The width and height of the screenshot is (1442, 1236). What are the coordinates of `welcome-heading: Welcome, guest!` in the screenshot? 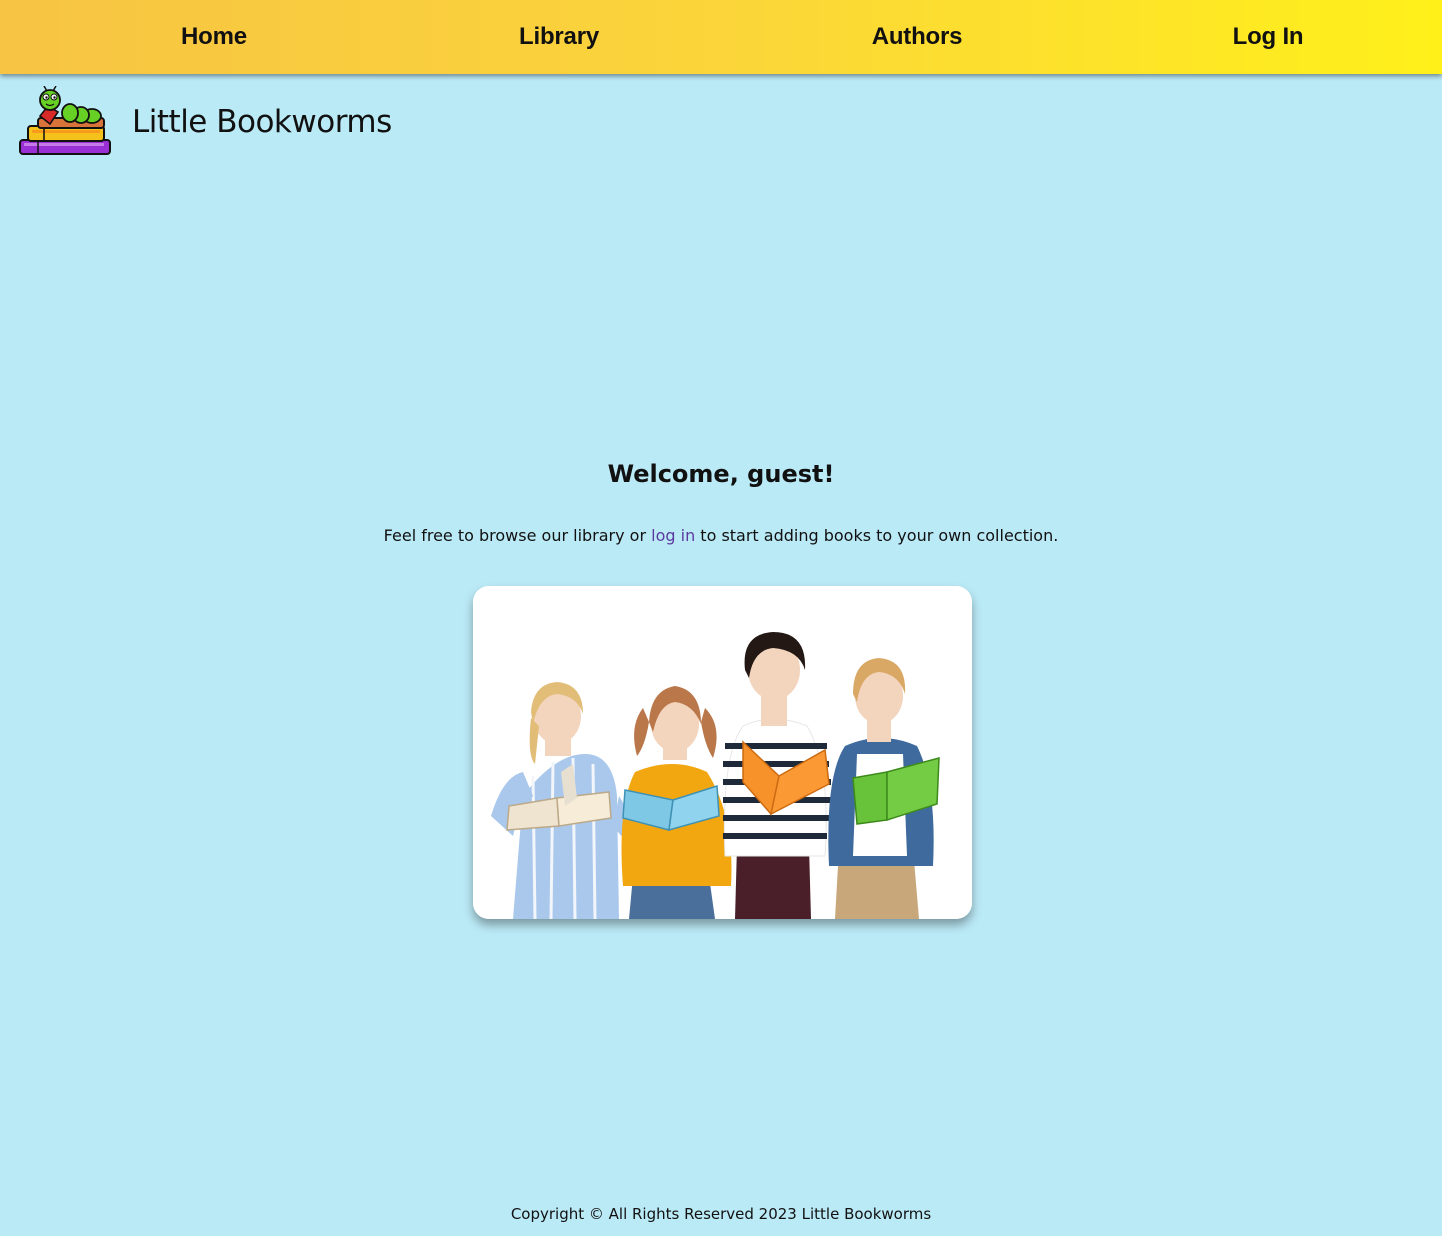 It's located at (721, 474).